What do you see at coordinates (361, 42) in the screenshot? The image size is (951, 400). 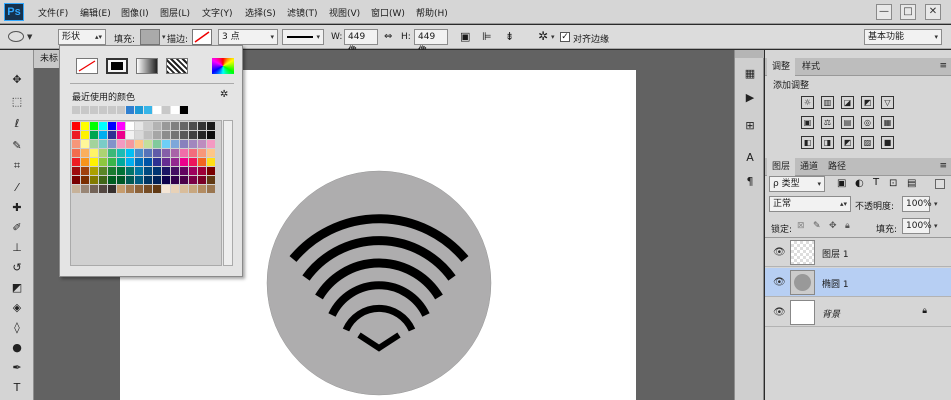 I see `width-input: 449 像` at bounding box center [361, 42].